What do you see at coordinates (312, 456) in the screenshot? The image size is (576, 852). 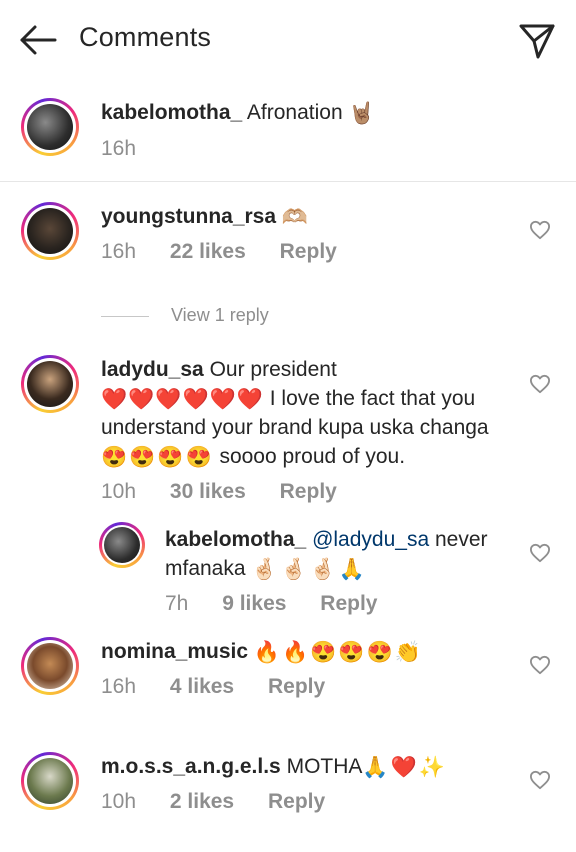 I see `comment-text: soooo proud of you.` at bounding box center [312, 456].